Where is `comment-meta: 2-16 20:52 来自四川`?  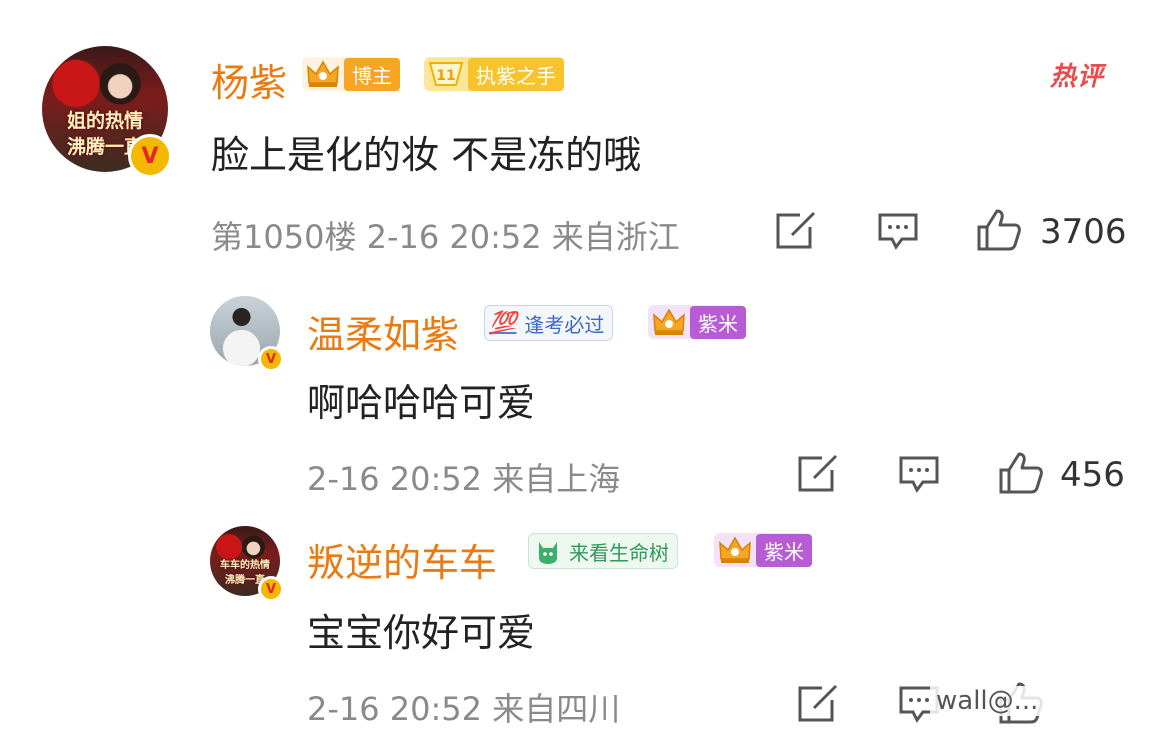 comment-meta: 2-16 20:52 来自四川 is located at coordinates (464, 709).